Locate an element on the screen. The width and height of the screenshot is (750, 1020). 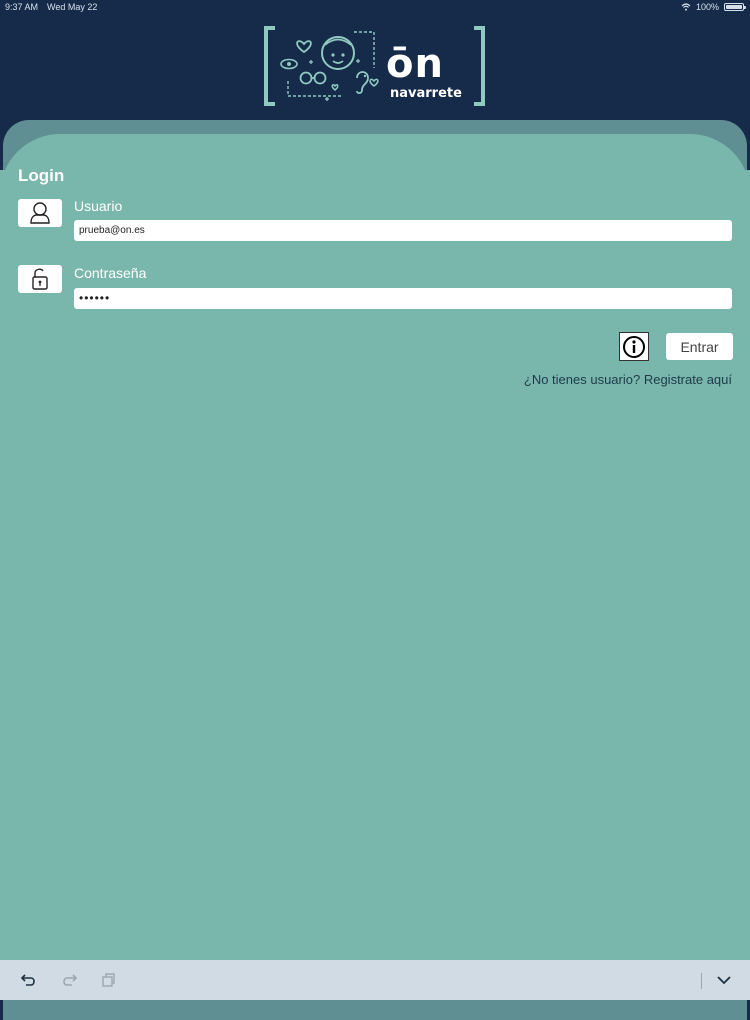
register-link: ¿No tienes usuario? Registrate aquí is located at coordinates (628, 379).